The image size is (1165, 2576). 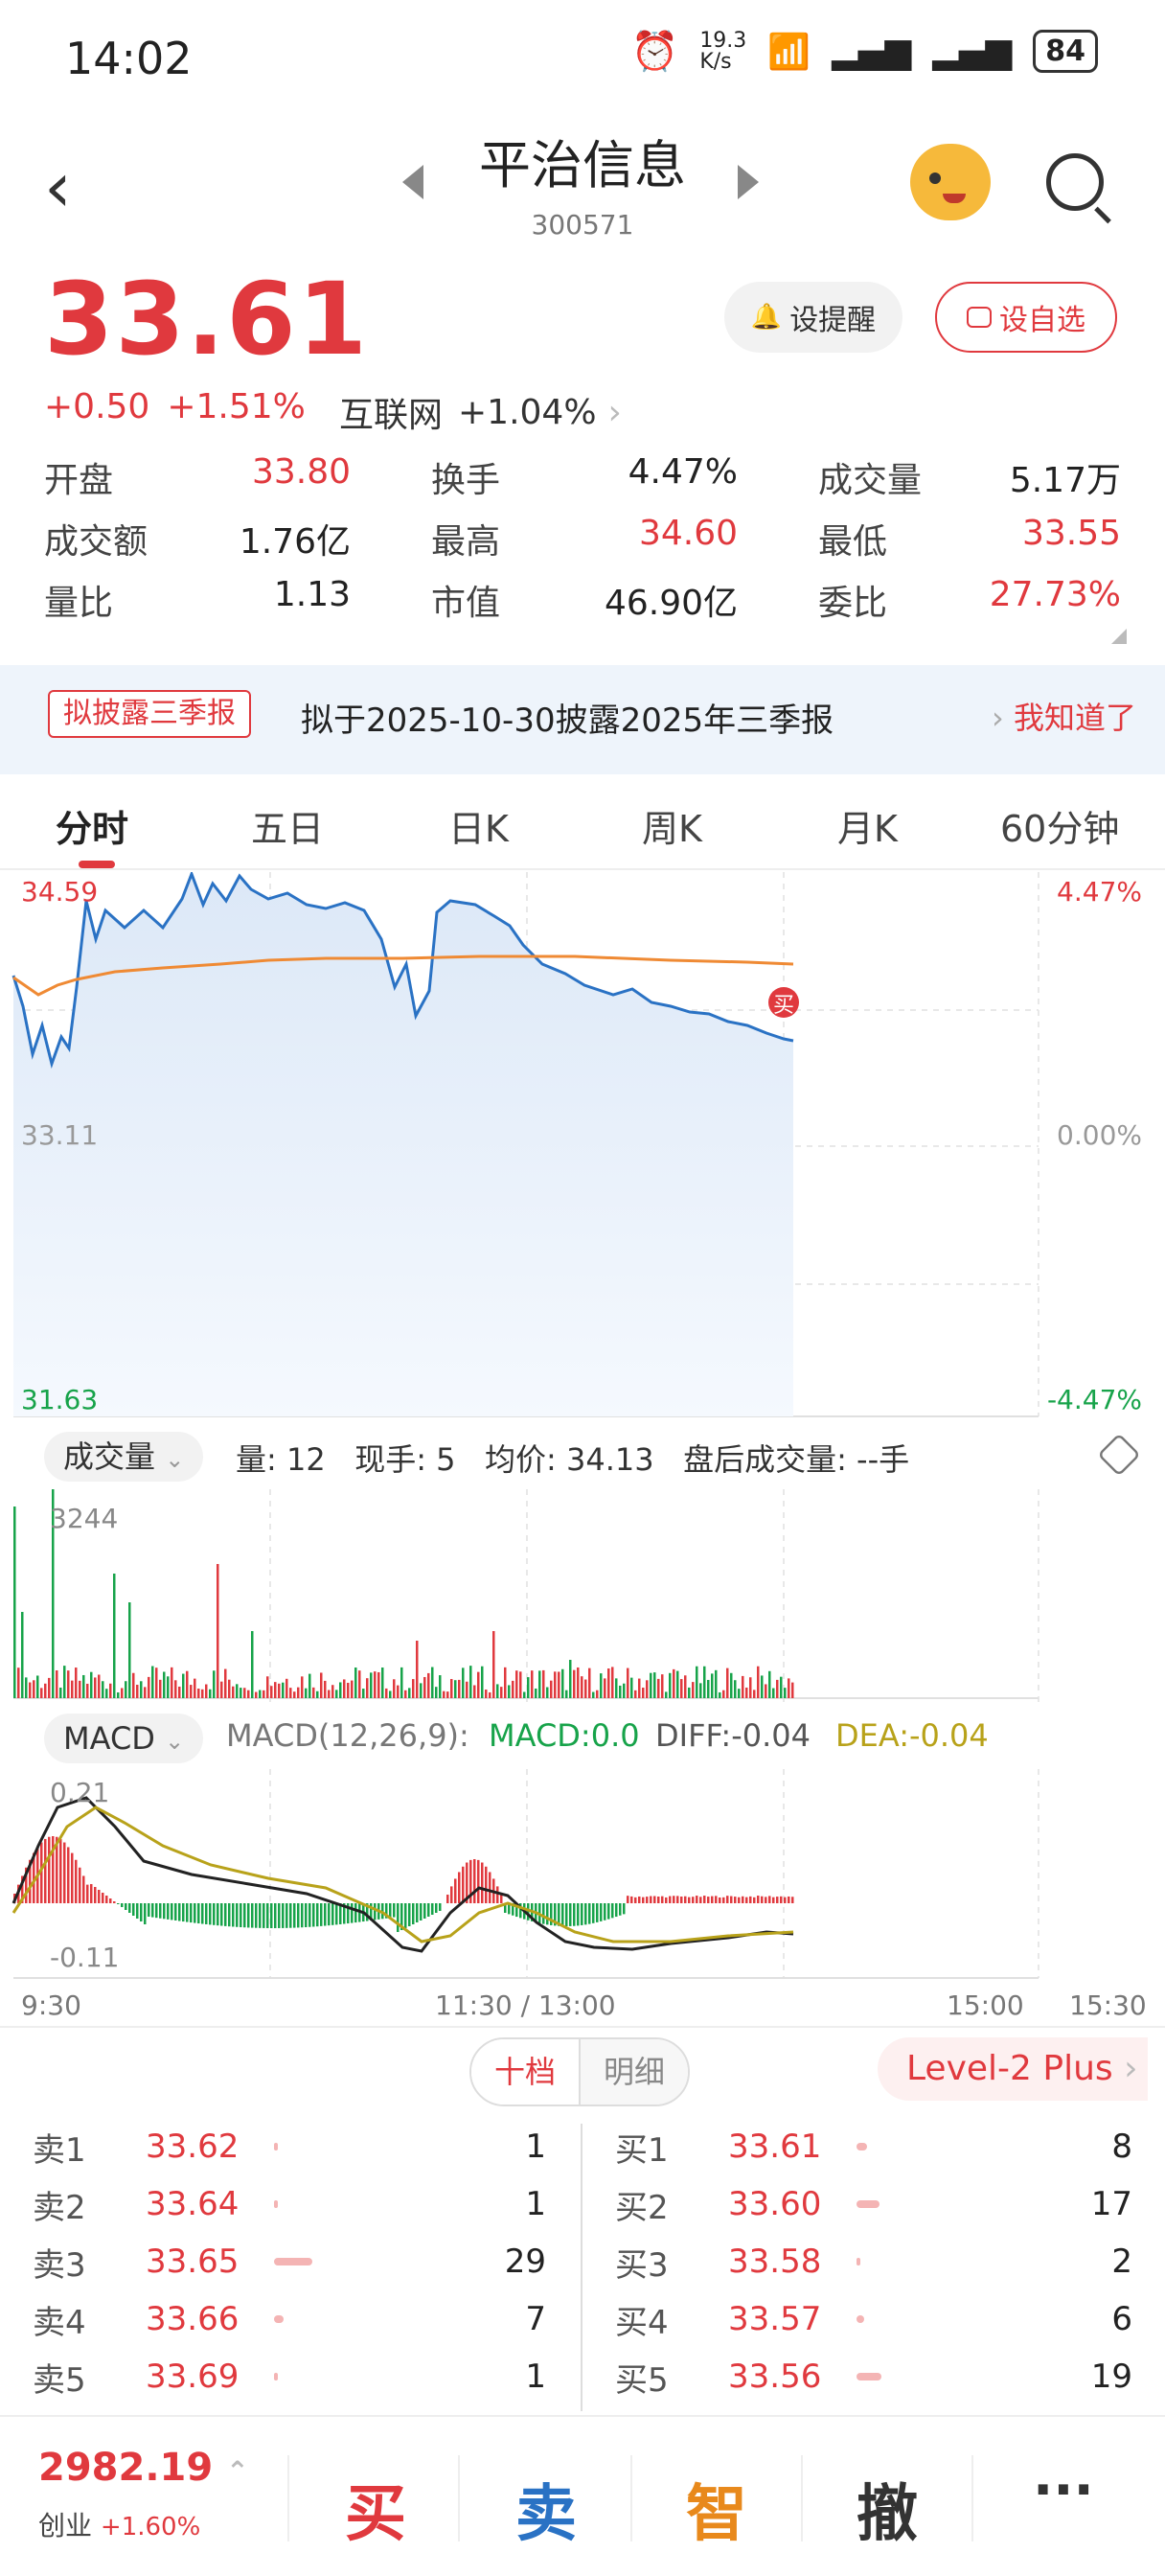 I want to click on assistant-mascot-icon, so click(x=950, y=182).